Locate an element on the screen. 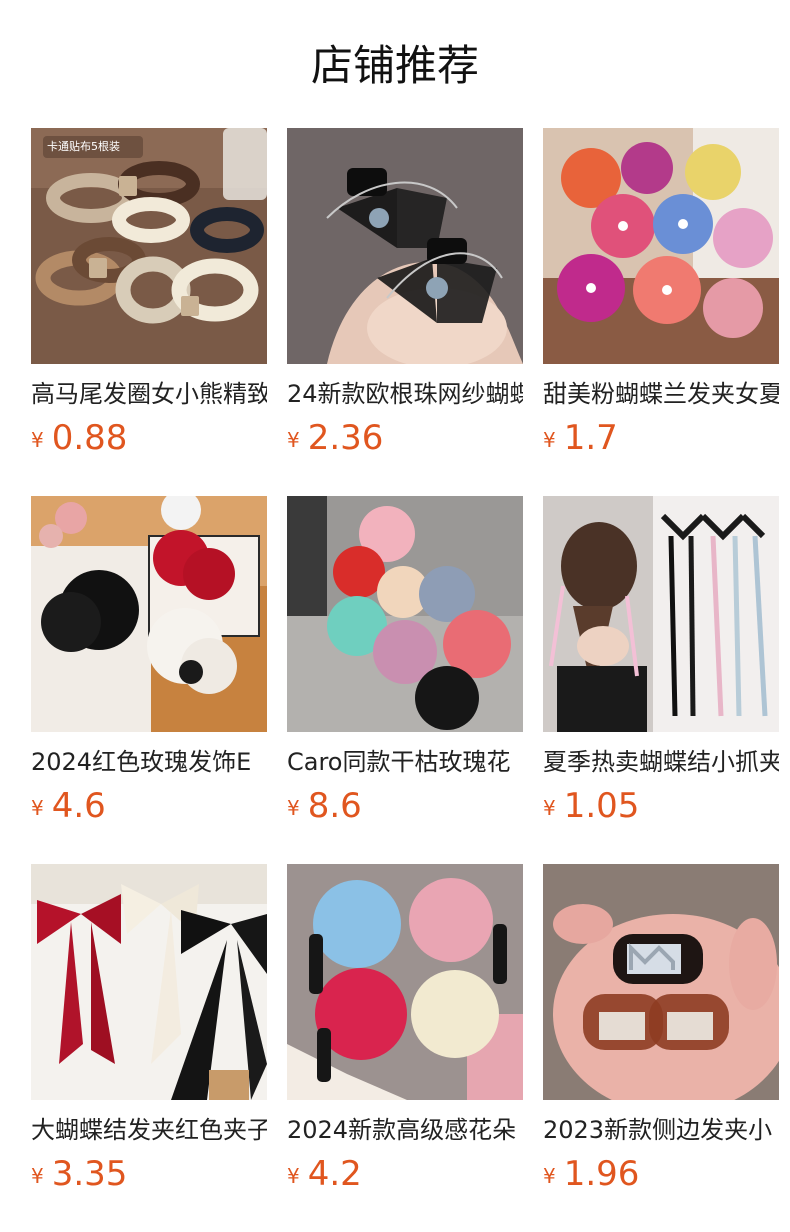 This screenshot has width=790, height=1232. product-name: Caro同款干枯玫瑰花 is located at coordinates (399, 762).